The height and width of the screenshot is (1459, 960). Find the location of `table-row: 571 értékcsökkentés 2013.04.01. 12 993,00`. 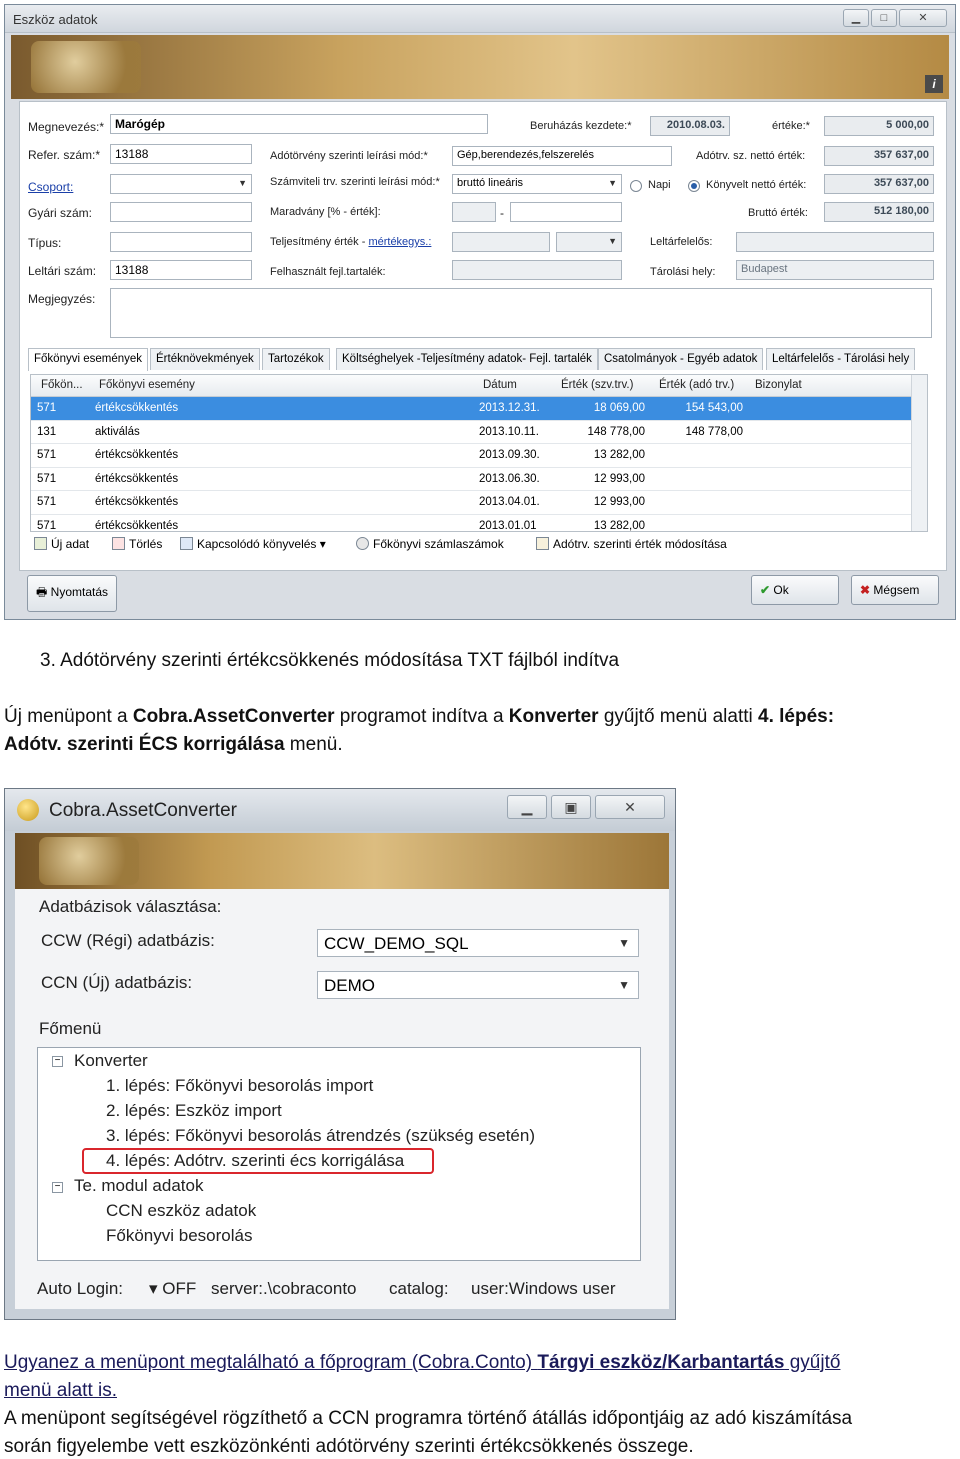

table-row: 571 értékcsökkentés 2013.04.01. 12 993,00 is located at coordinates (471, 503).